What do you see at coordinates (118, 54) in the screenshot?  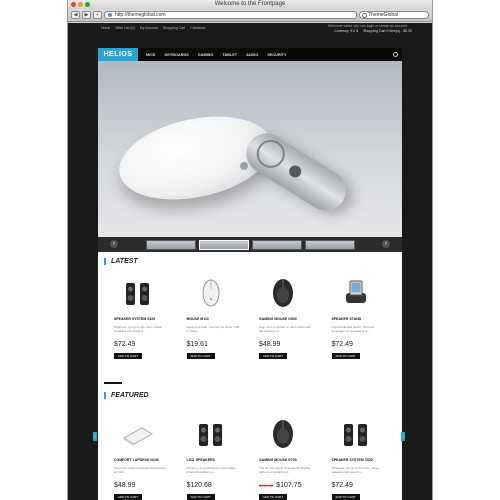 I see `site-logo: HELIOS` at bounding box center [118, 54].